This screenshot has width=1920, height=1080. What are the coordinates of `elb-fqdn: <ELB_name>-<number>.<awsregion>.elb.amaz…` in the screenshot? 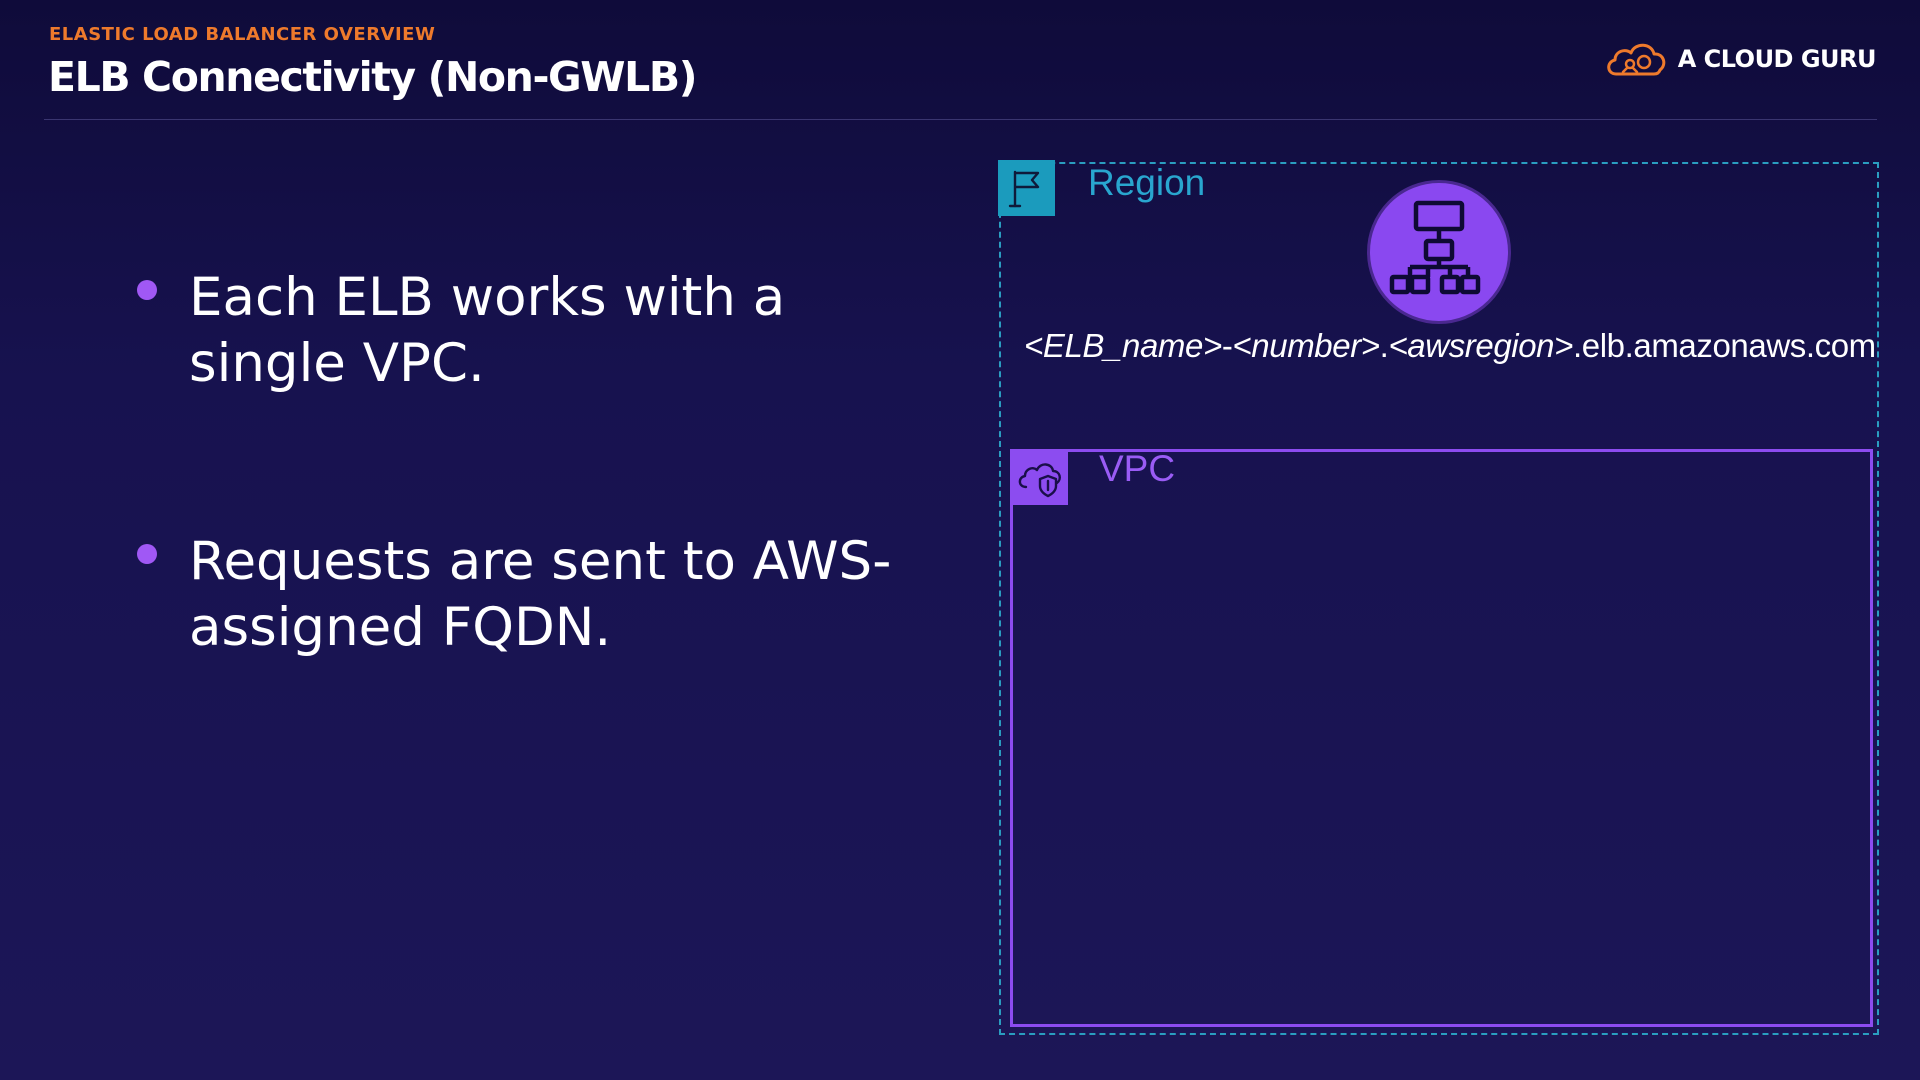 It's located at (1450, 346).